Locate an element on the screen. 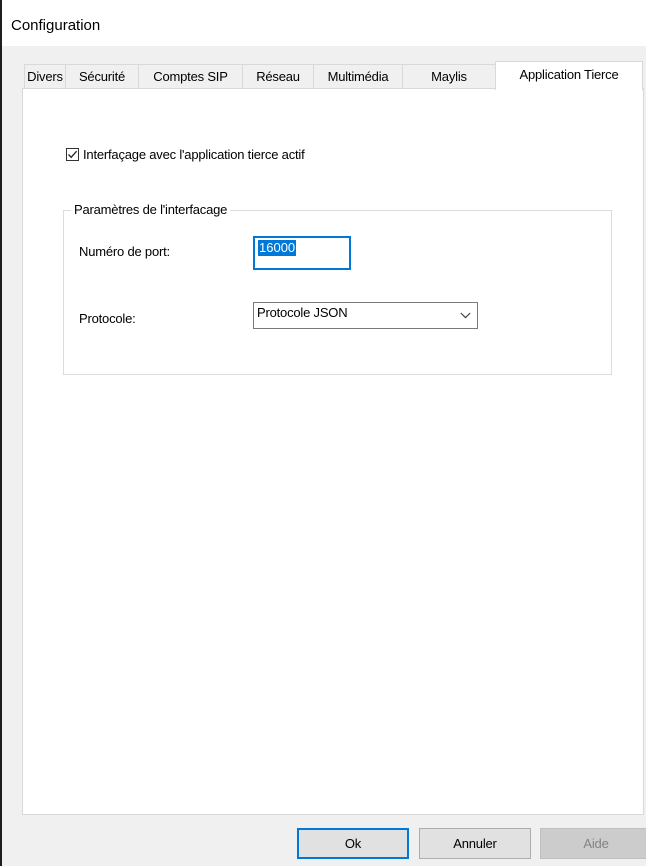  ok-button: Ok is located at coordinates (353, 843).